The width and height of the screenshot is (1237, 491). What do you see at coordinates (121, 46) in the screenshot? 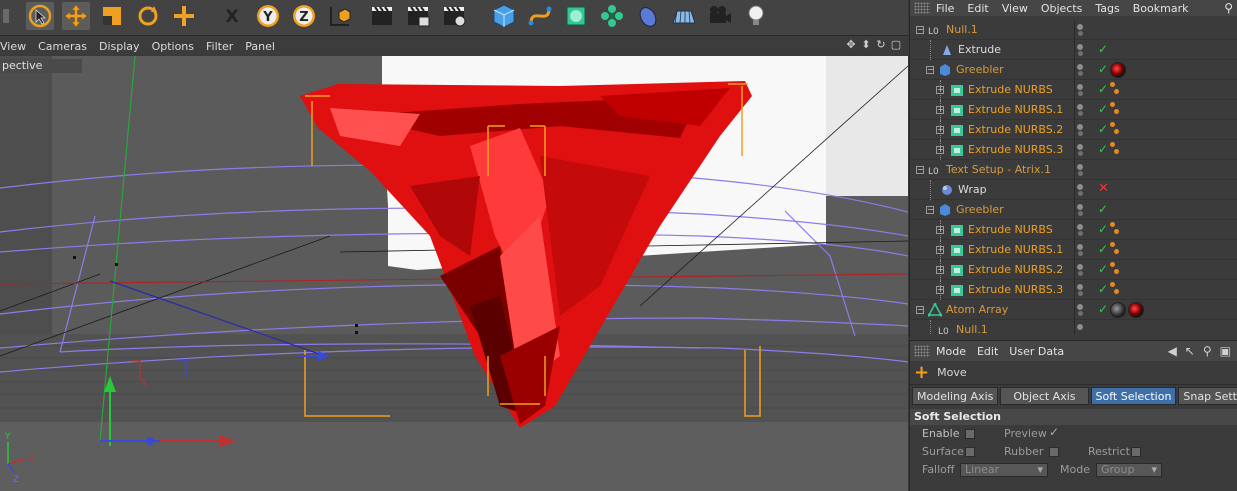
I see `viewport-menu-display: Display` at bounding box center [121, 46].